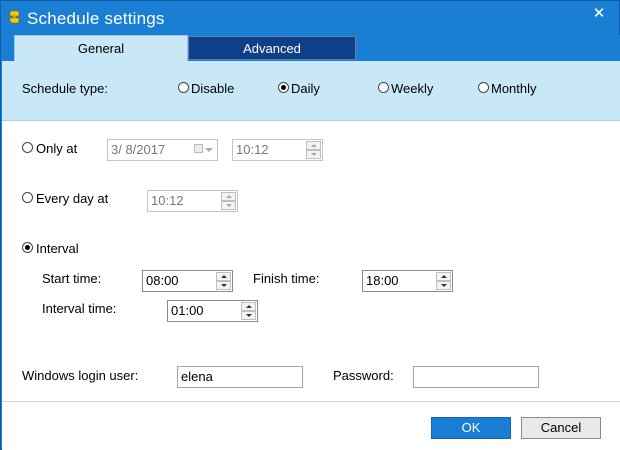  Describe the element at coordinates (272, 48) in the screenshot. I see `tab-advanced: Advanced` at that location.